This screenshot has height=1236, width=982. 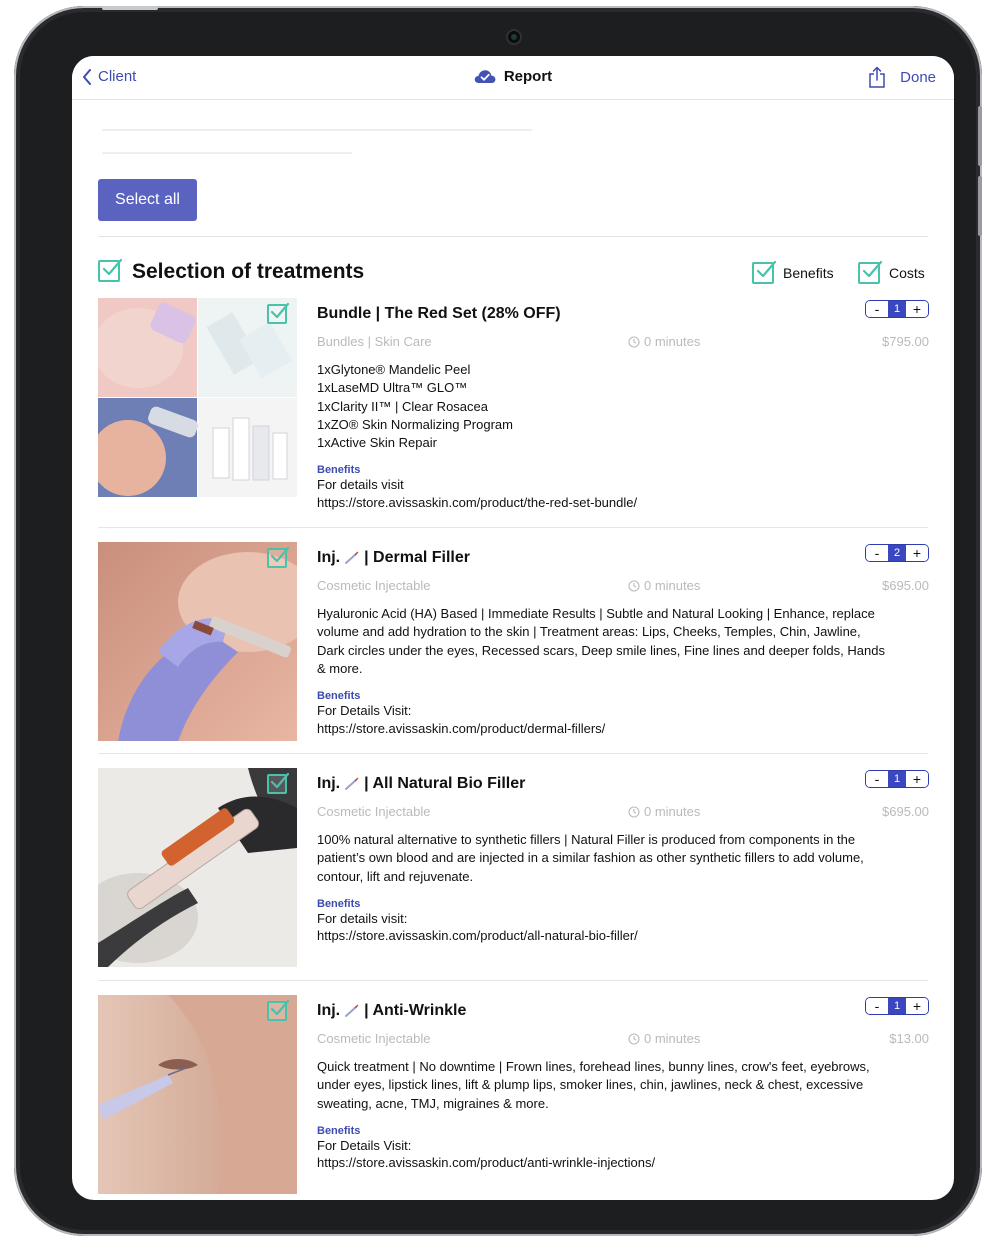 I want to click on nav-actions: Done, so click(x=902, y=77).